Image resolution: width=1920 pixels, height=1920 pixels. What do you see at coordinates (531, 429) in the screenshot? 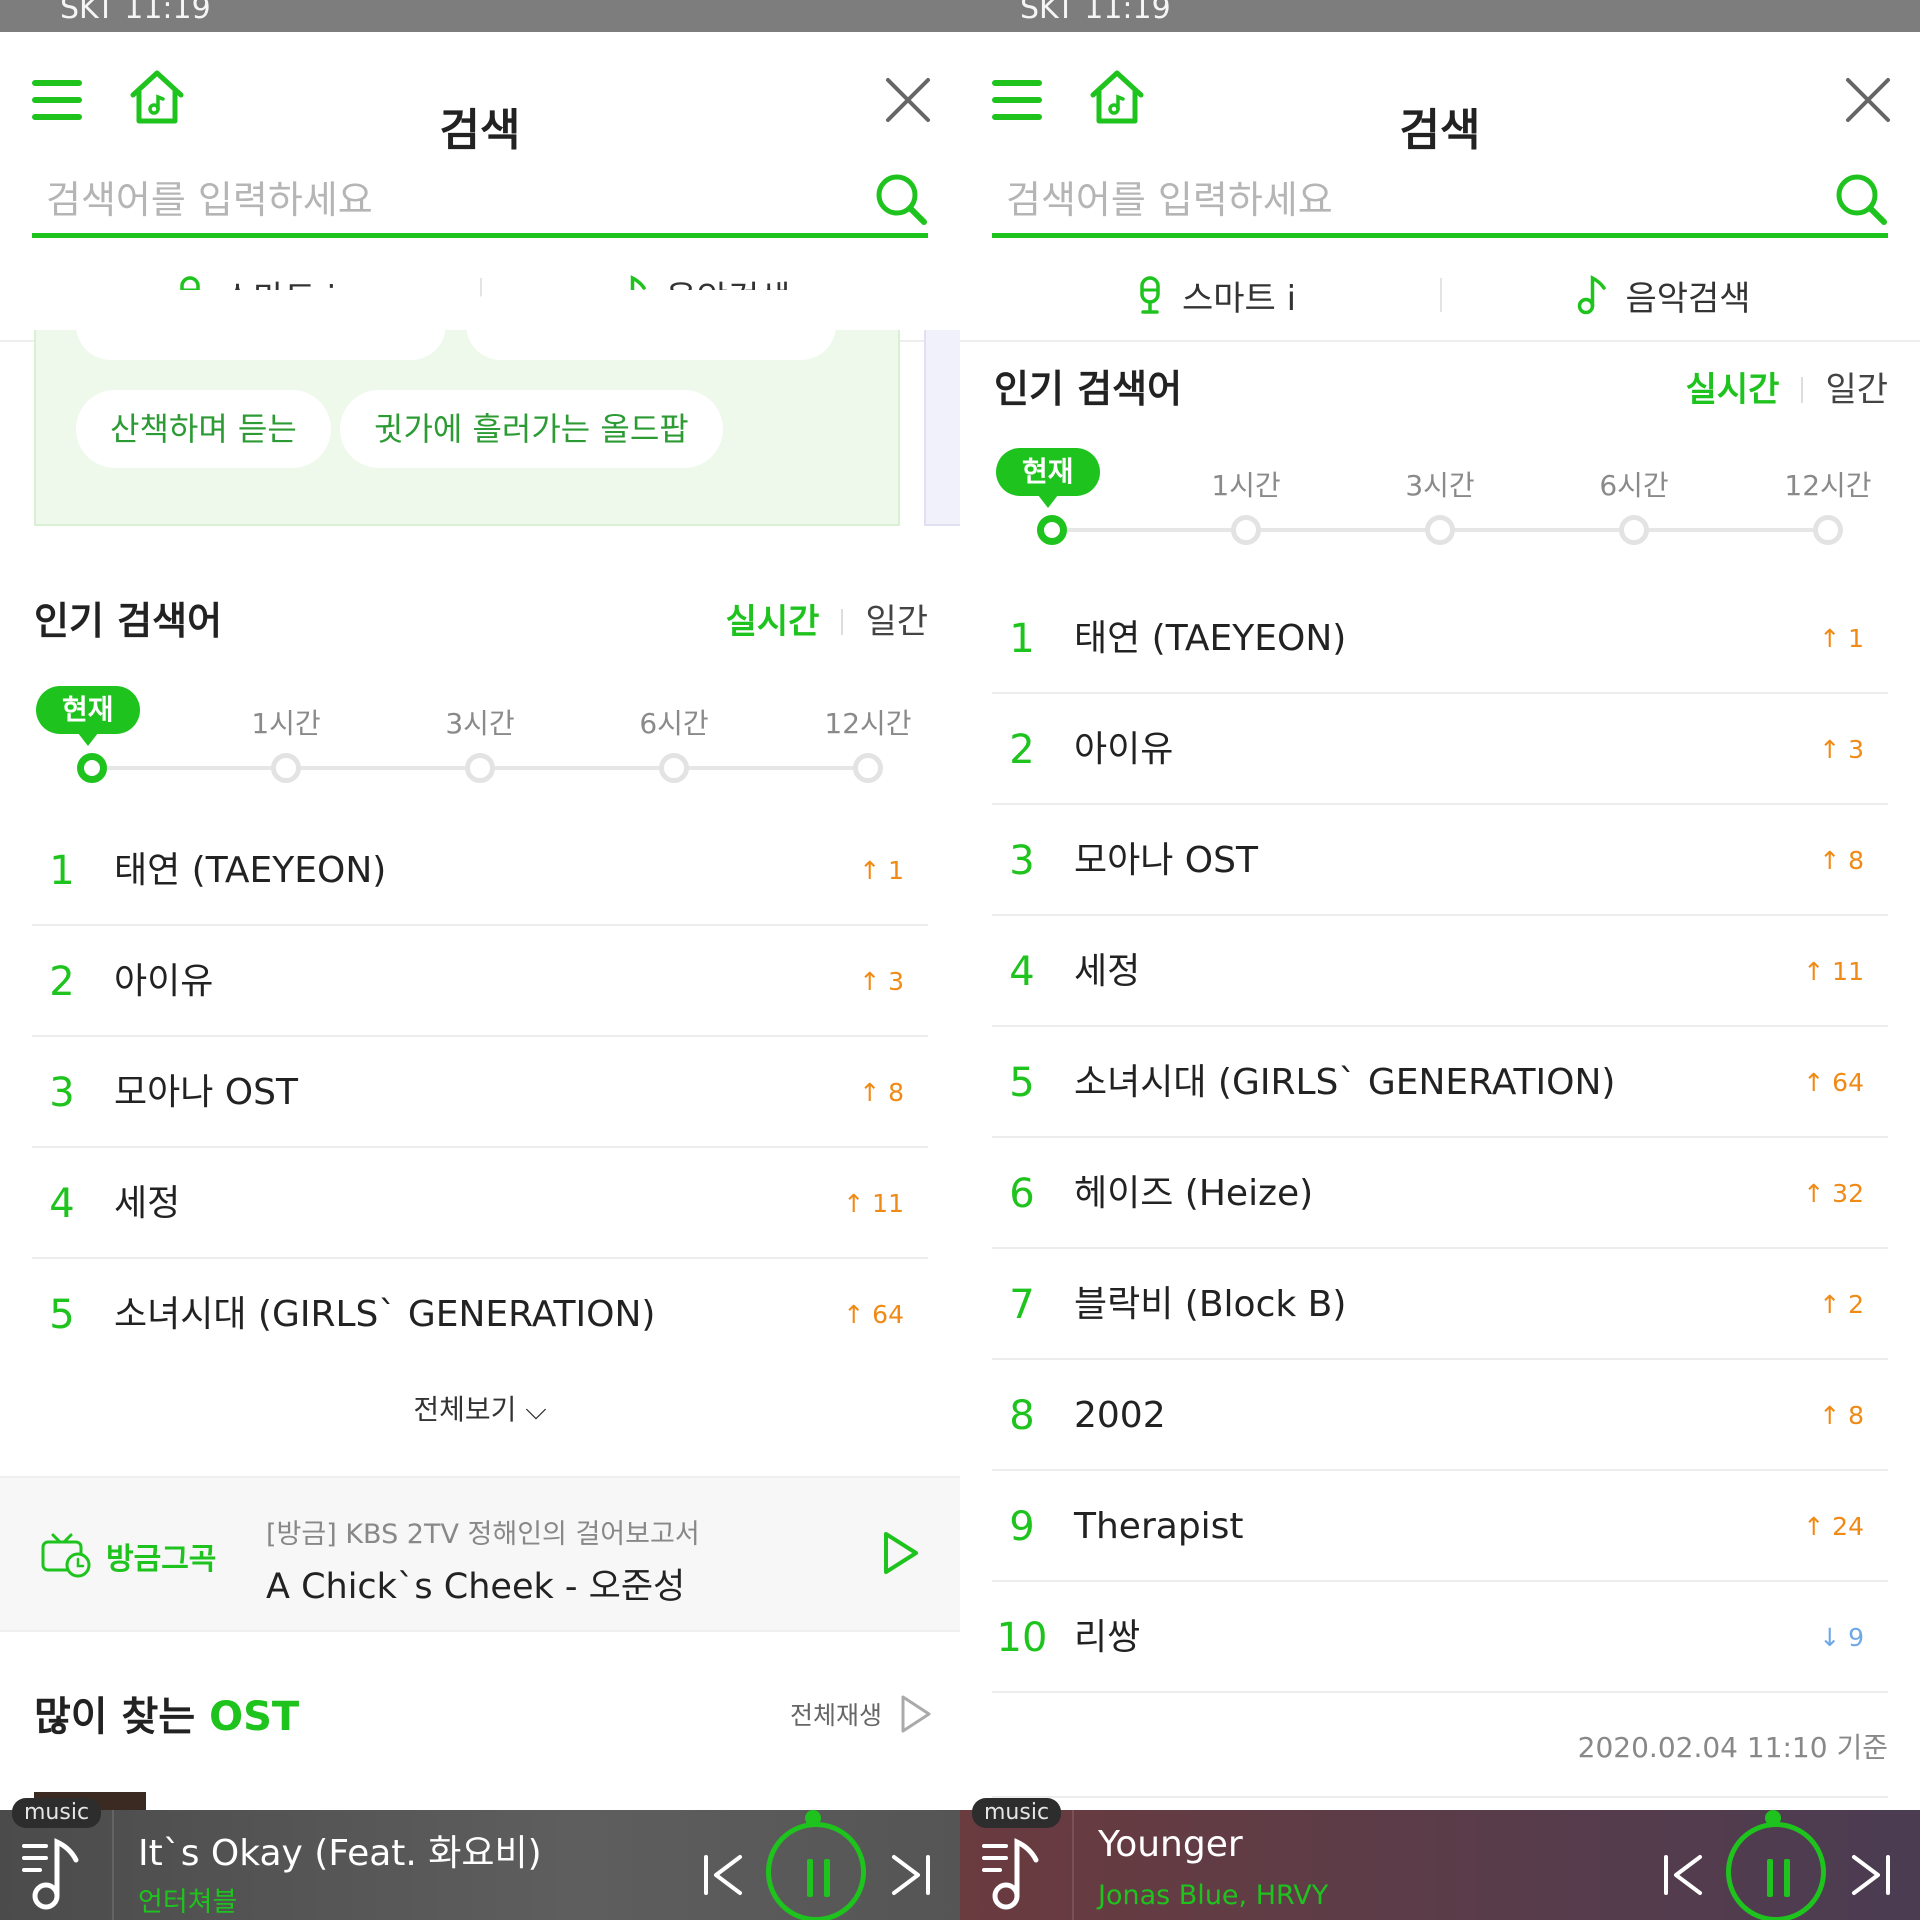
I see `tag-pill: 귓가에 흘러가는 올드팝` at bounding box center [531, 429].